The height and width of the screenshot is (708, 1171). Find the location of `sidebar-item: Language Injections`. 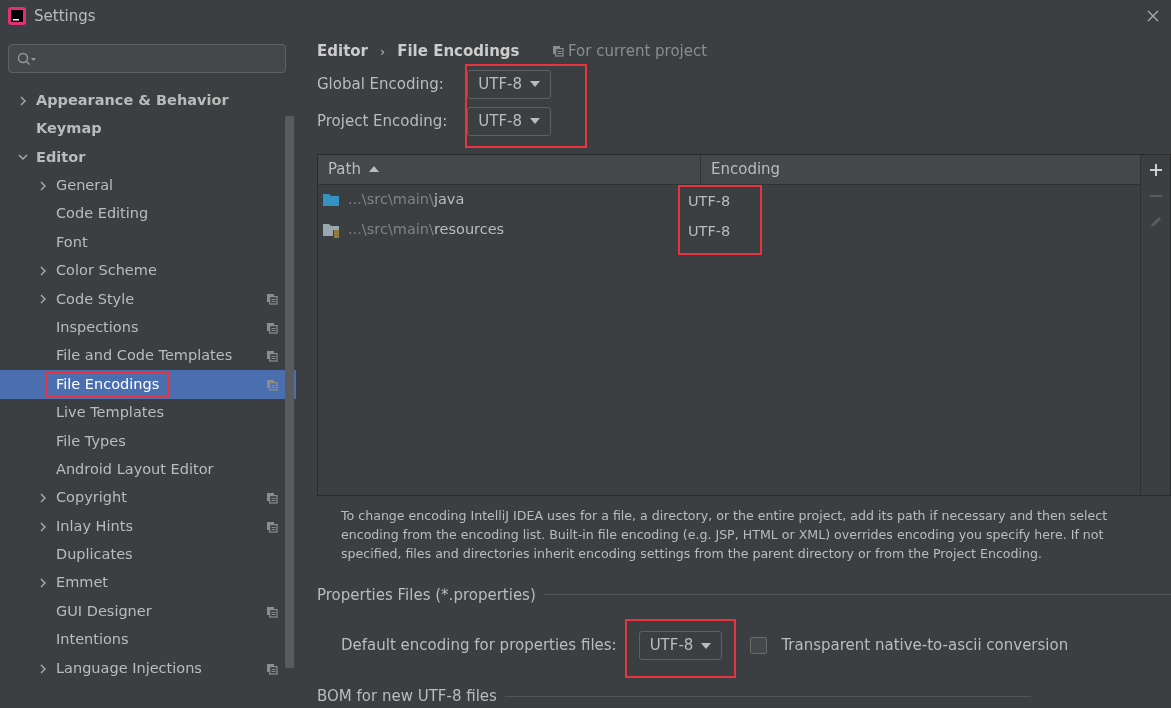

sidebar-item: Language Injections is located at coordinates (148, 668).